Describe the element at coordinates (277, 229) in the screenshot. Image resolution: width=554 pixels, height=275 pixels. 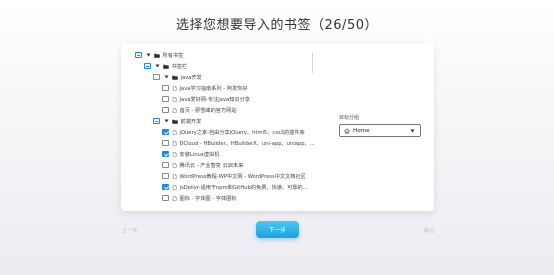
I see `next-step-button: 下一步` at that location.